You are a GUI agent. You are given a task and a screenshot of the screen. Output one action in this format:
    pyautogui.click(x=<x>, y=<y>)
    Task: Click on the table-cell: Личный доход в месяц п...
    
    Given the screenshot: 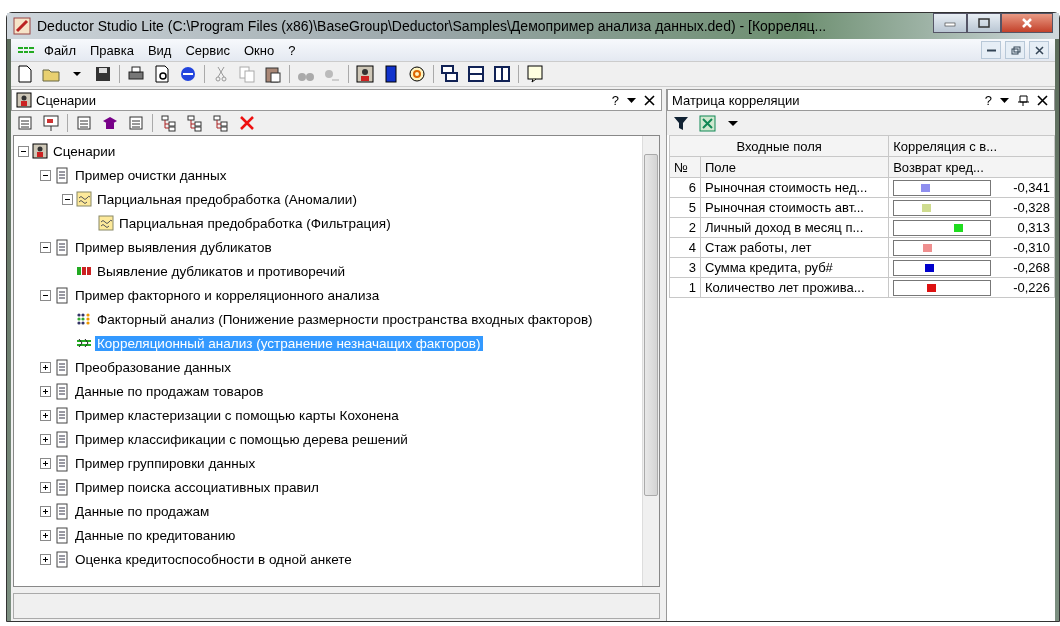 What is the action you would take?
    pyautogui.click(x=794, y=227)
    